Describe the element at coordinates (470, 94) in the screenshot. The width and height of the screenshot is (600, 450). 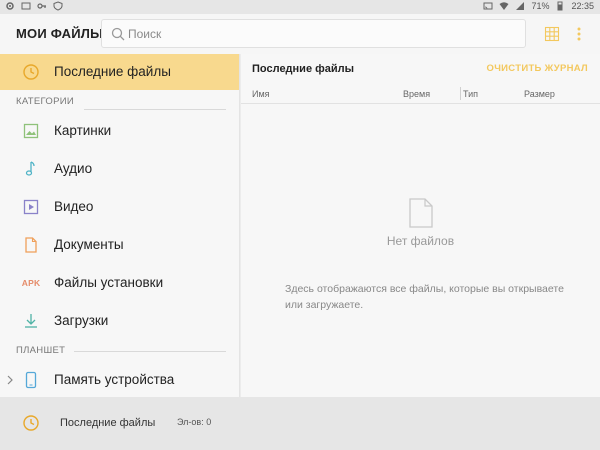
I see `column-header-type: Тип` at that location.